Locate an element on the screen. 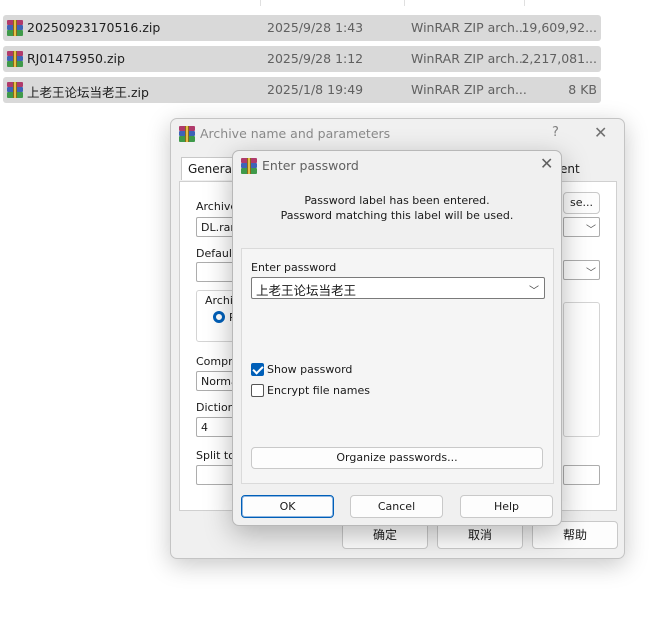 The width and height of the screenshot is (669, 636). file-name: 20250923170516.zip is located at coordinates (94, 27).